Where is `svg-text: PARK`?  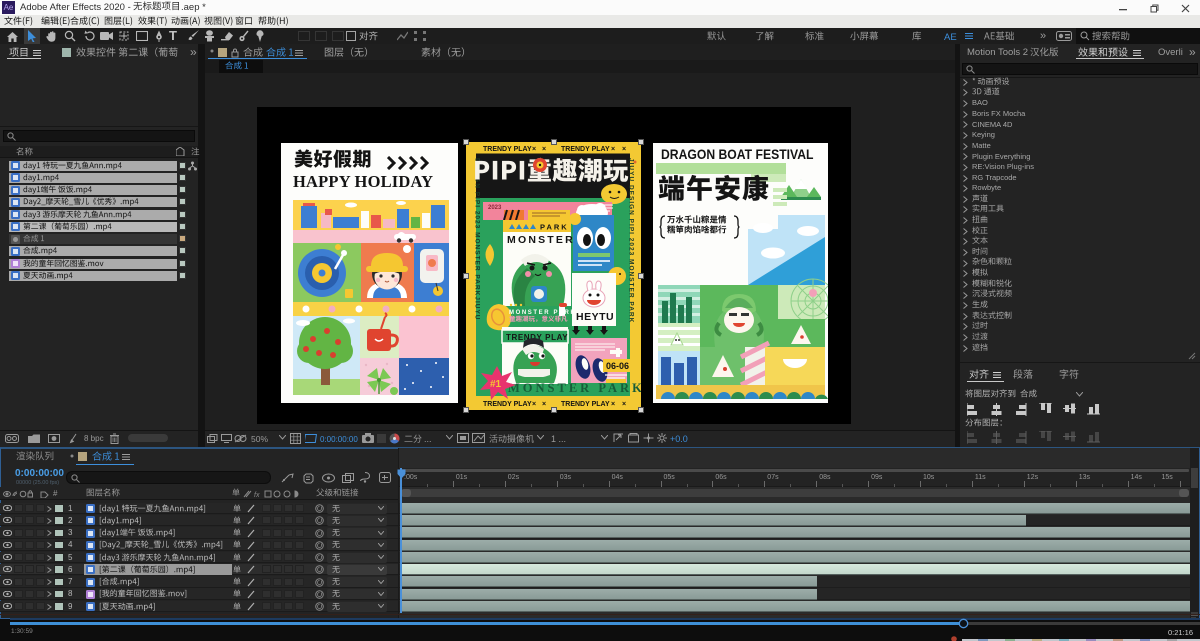 svg-text: PARK is located at coordinates (554, 227).